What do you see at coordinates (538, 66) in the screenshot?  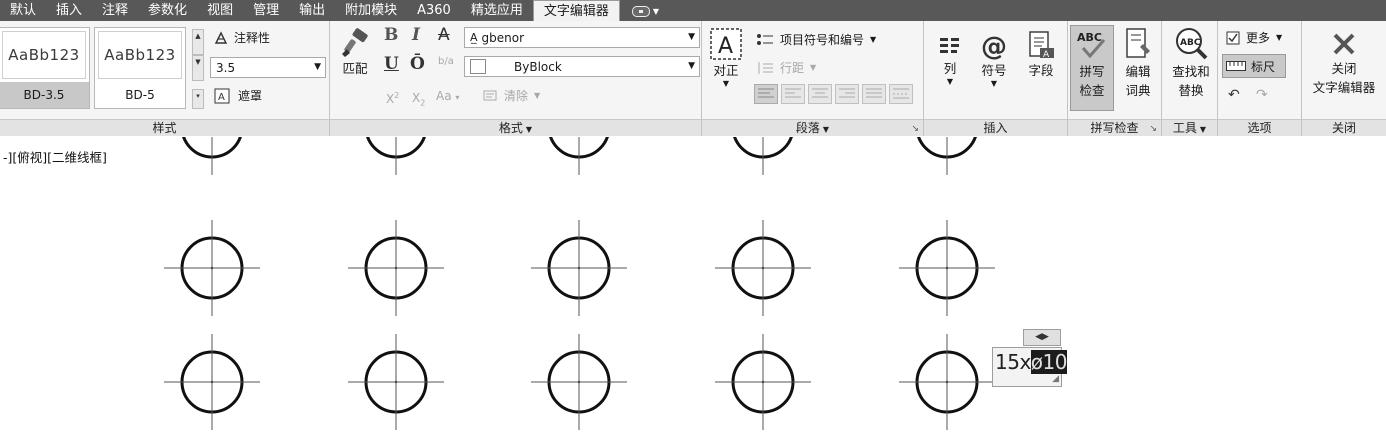 I see `color-value: ByBlock` at bounding box center [538, 66].